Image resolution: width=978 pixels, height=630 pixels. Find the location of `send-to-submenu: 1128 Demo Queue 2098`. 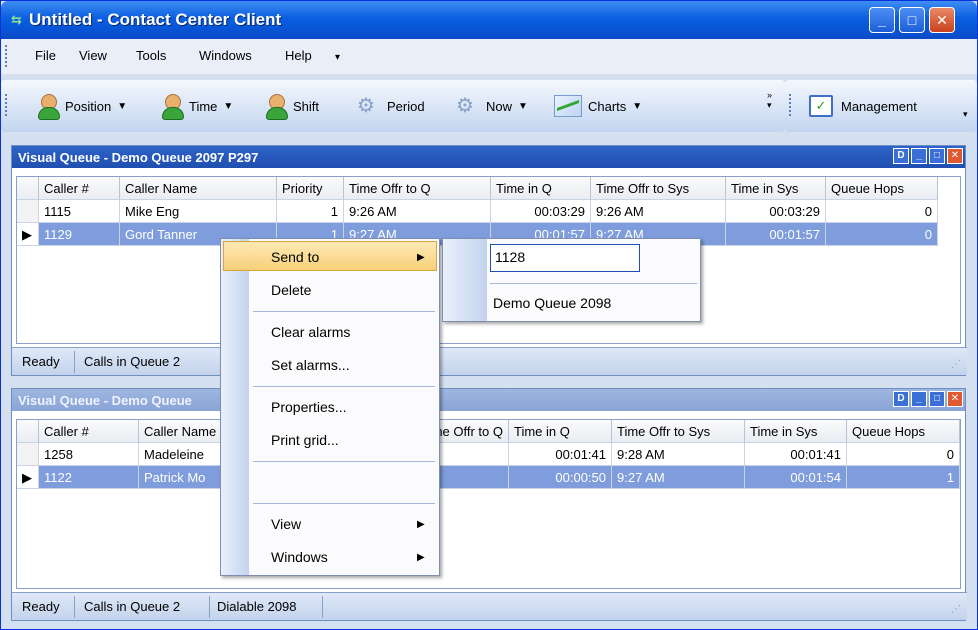

send-to-submenu: 1128 Demo Queue 2098 is located at coordinates (571, 280).